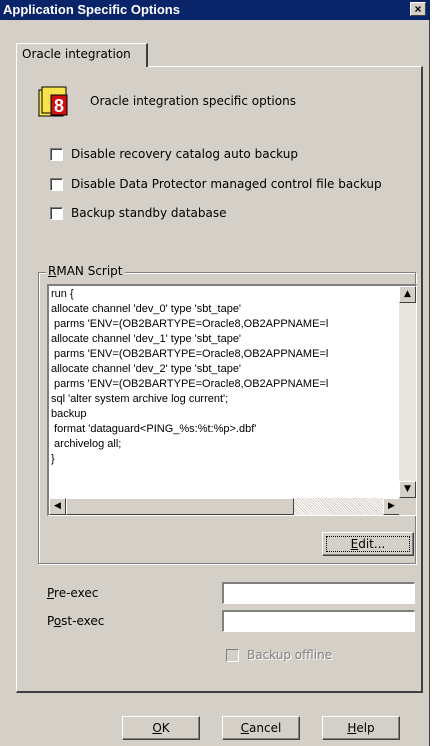 The image size is (444, 746). Describe the element at coordinates (59, 106) in the screenshot. I see `svg-text: 8` at that location.